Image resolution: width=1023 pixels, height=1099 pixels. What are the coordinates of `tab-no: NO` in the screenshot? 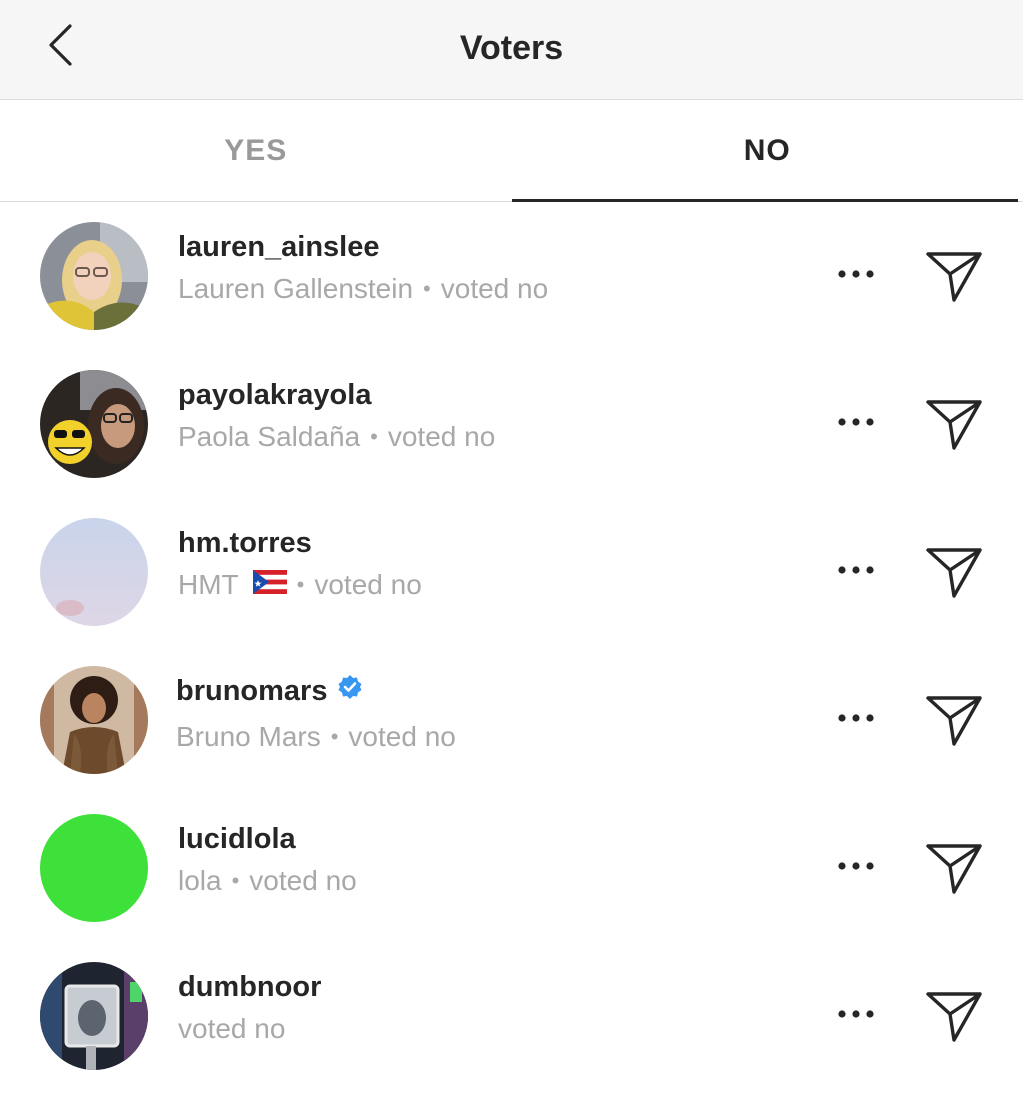 It's located at (767, 151).